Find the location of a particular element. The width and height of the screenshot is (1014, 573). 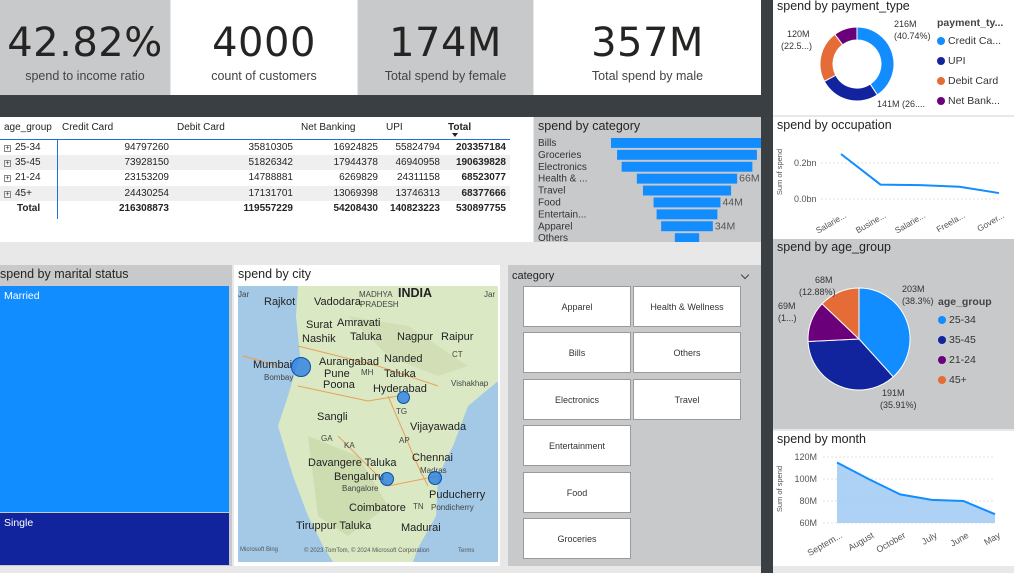

legend-item: 45+ is located at coordinates (952, 380).